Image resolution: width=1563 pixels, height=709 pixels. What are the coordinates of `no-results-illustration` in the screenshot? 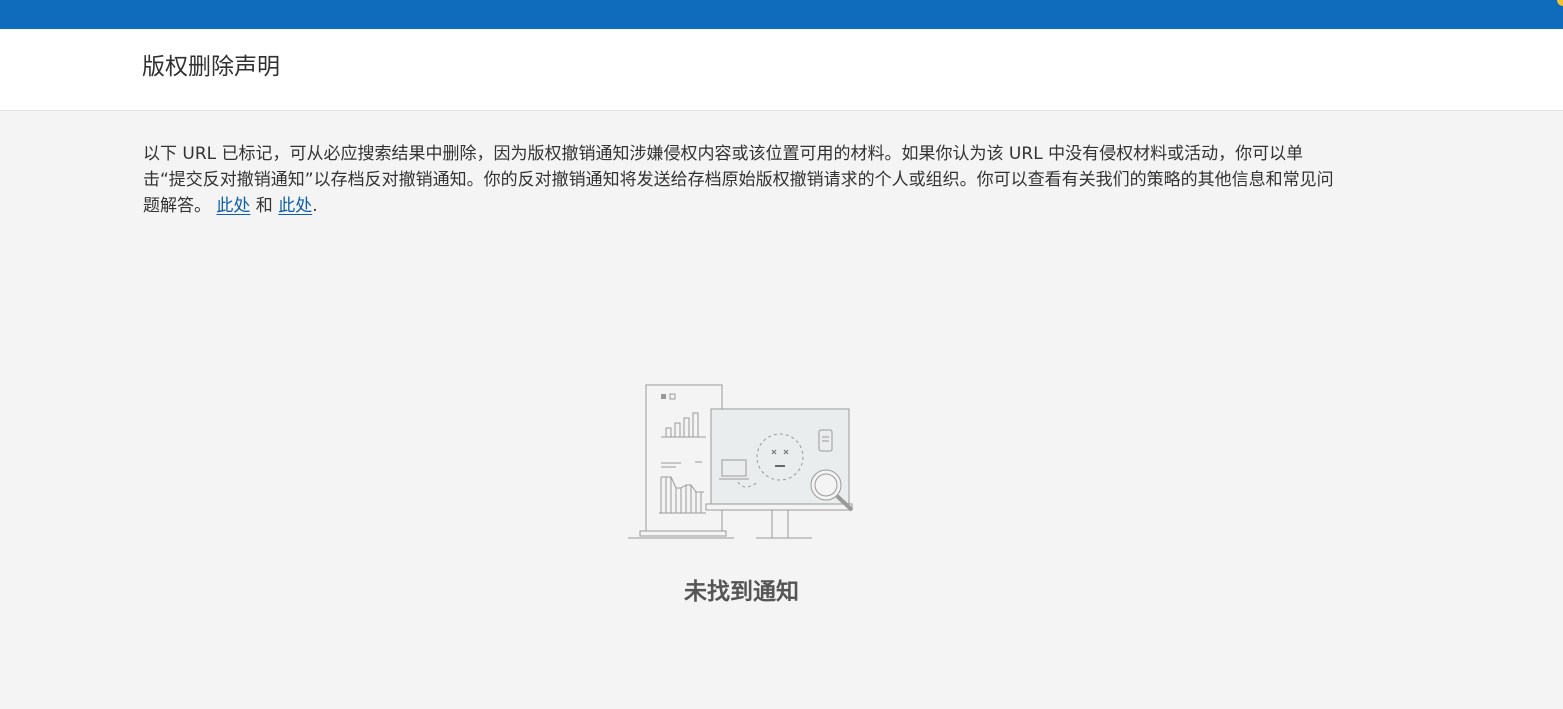 It's located at (741, 461).